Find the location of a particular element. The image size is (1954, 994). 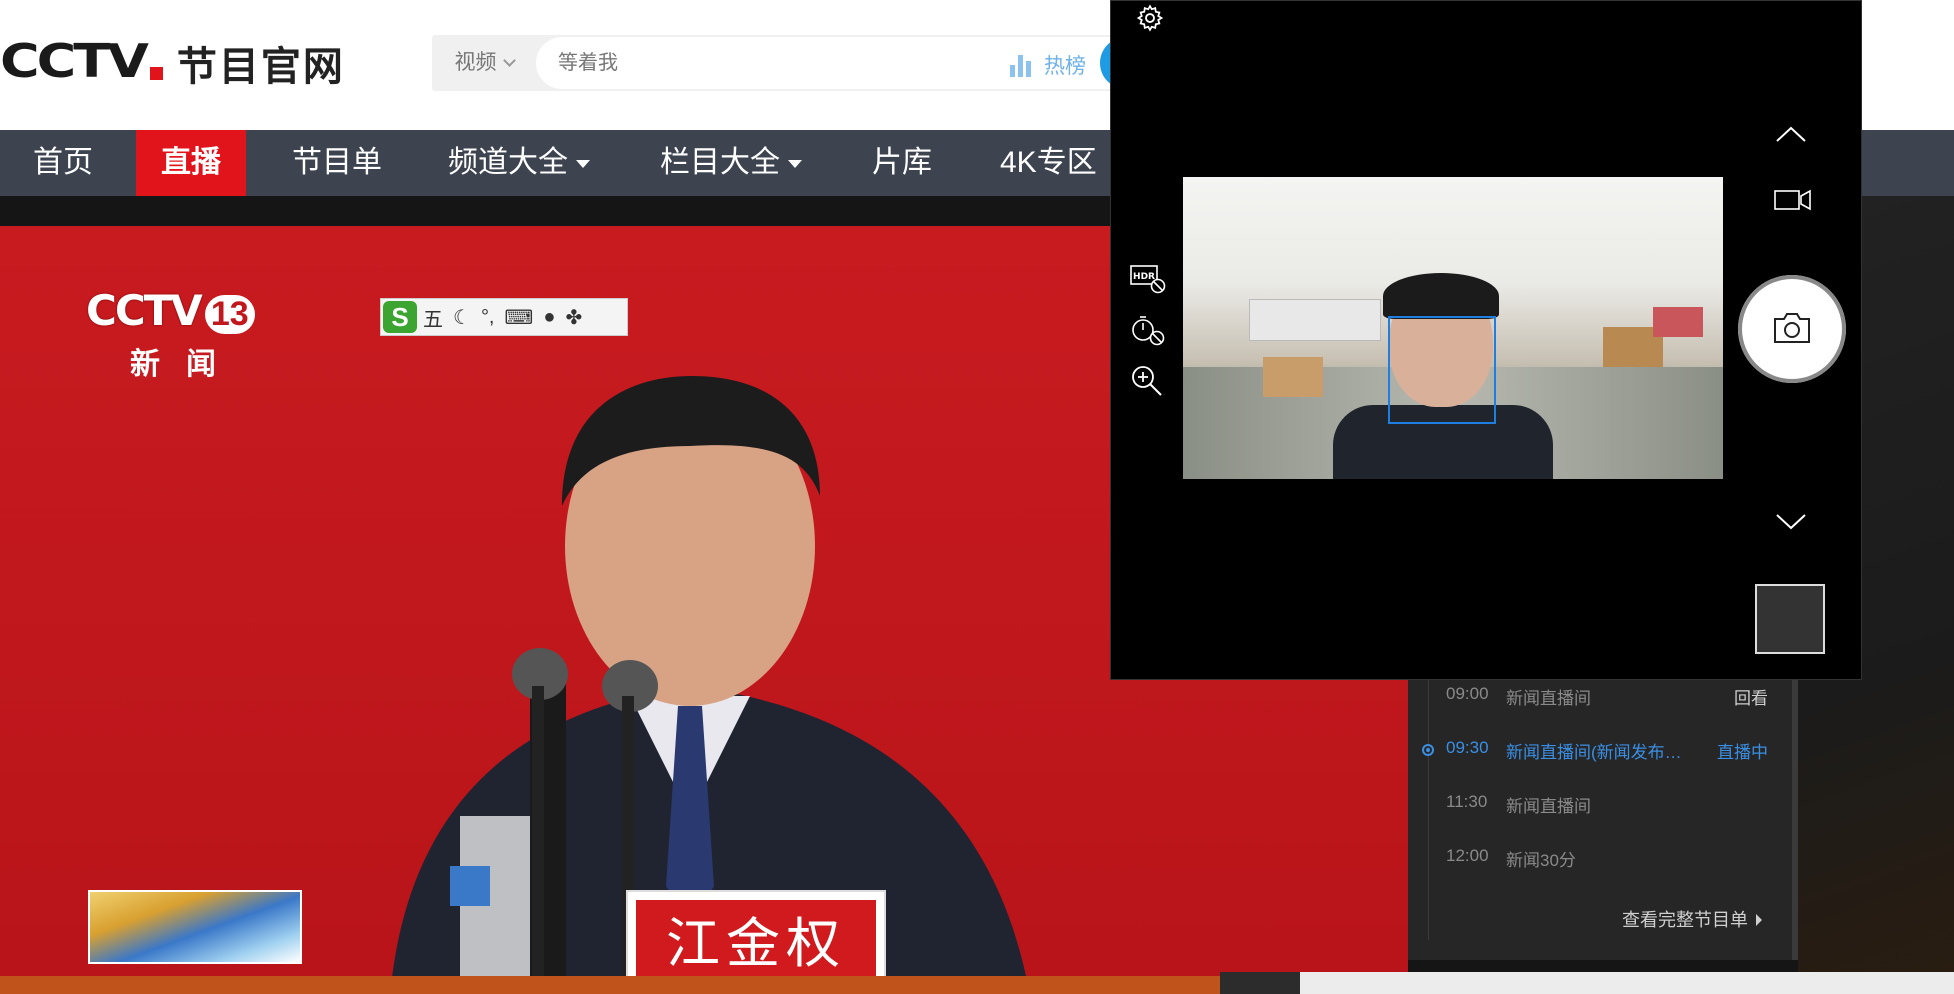

nameplate-text: 江金权 is located at coordinates (756, 944).